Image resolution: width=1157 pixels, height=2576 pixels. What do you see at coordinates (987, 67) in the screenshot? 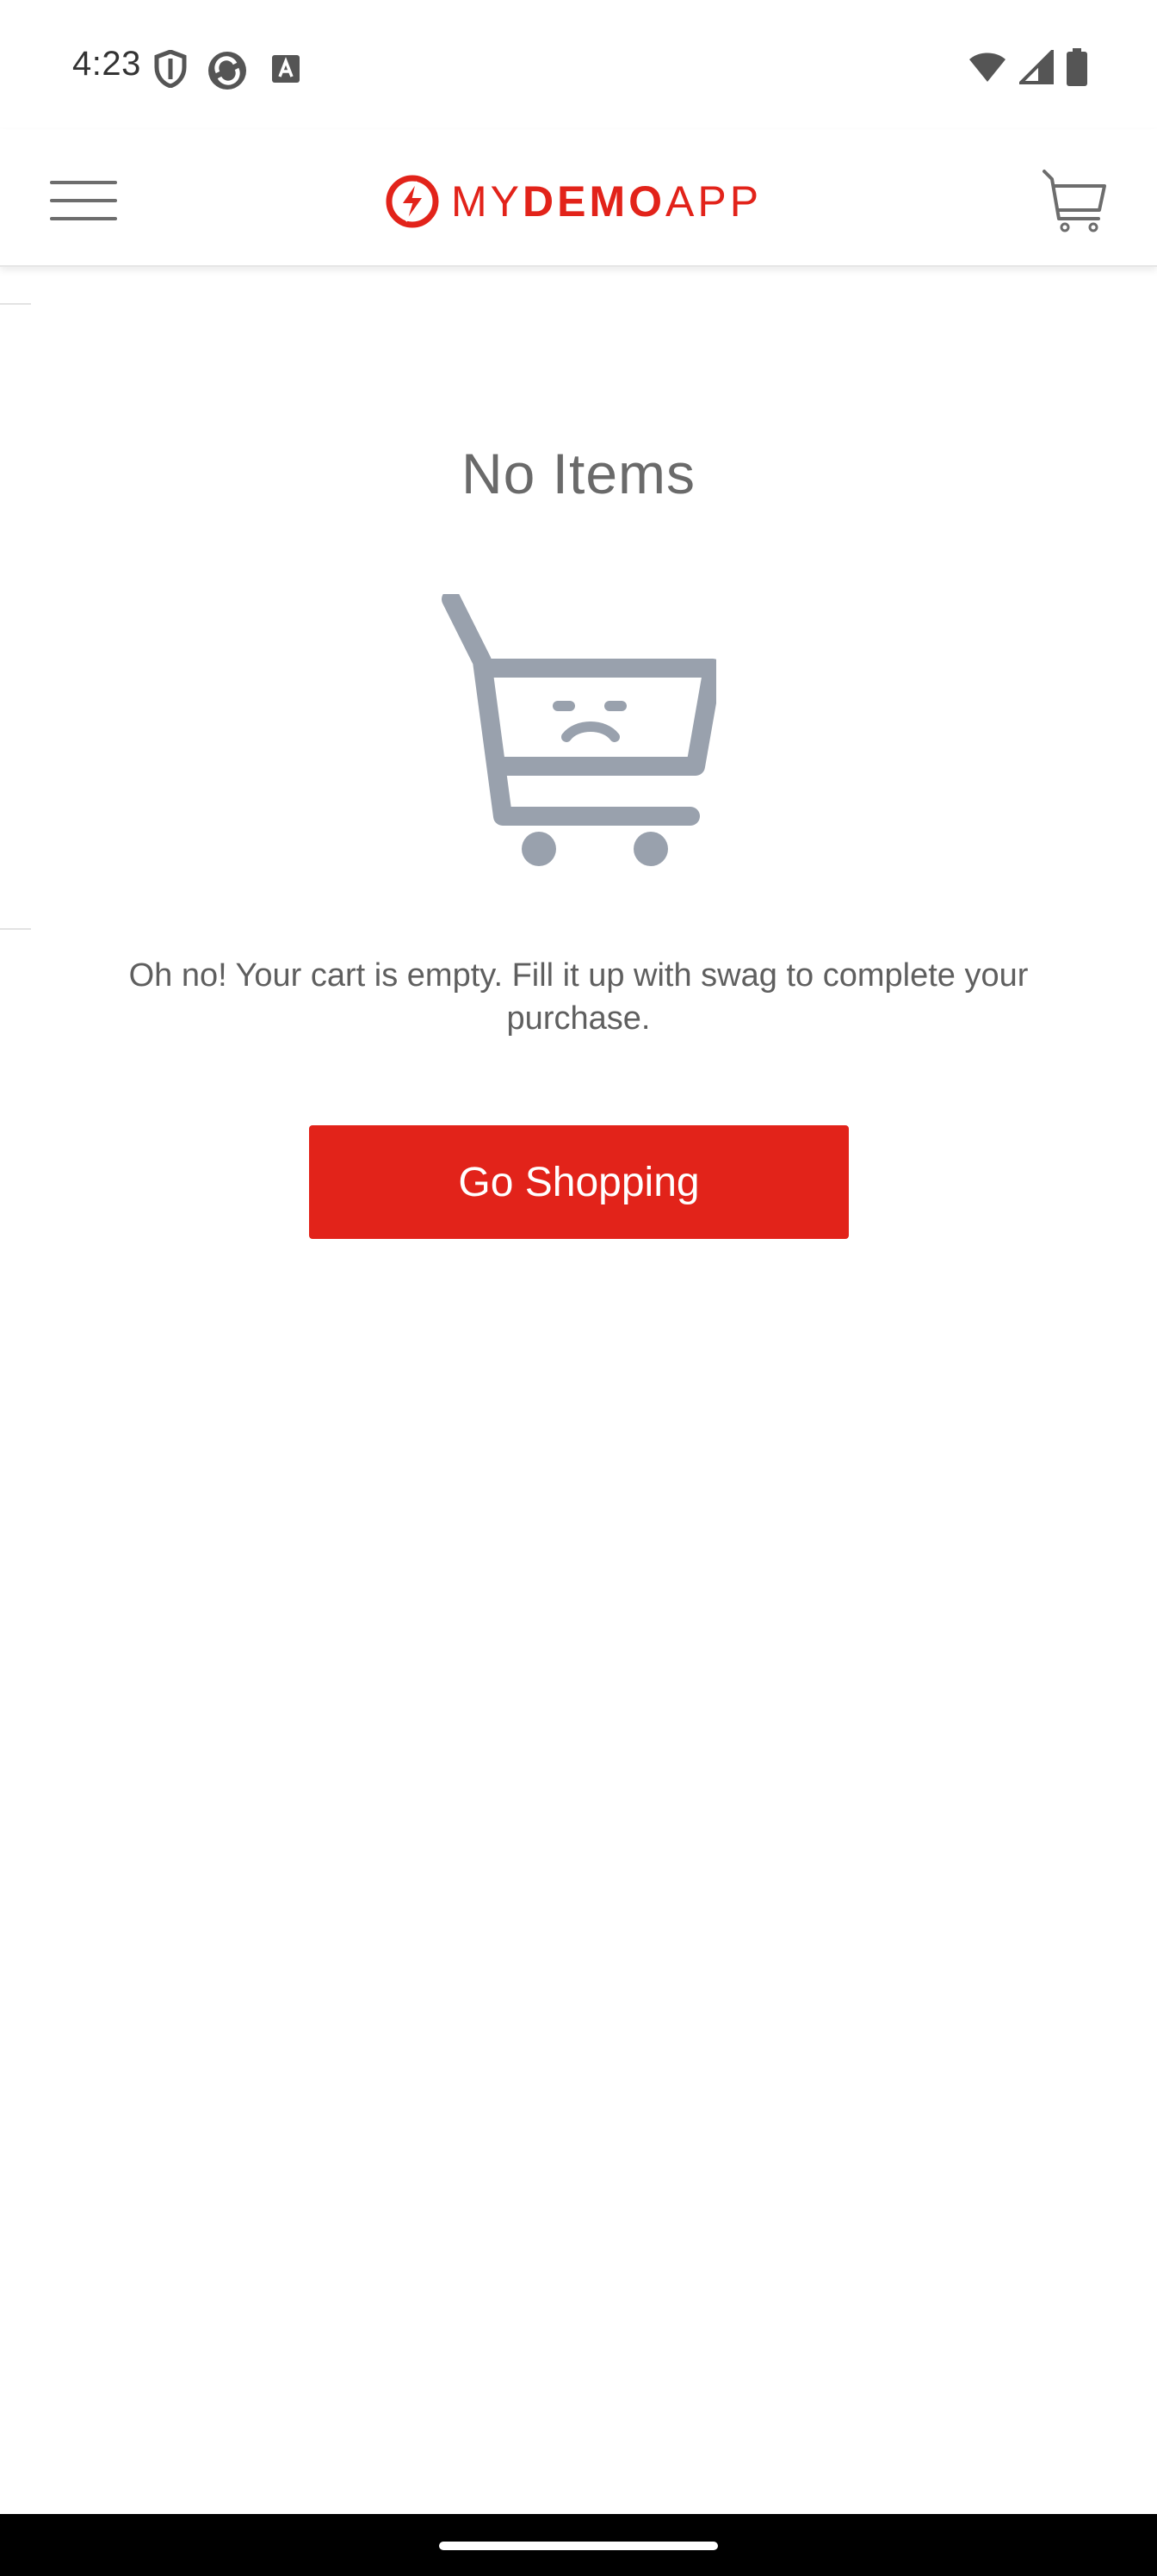
I see `wifi-icon` at bounding box center [987, 67].